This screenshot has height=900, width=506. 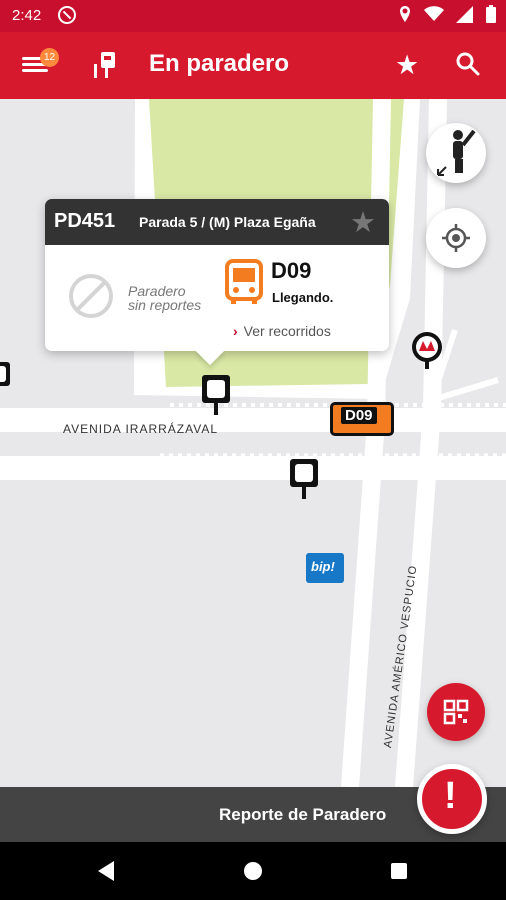 I want to click on status-bar: 2:42, so click(x=253, y=16).